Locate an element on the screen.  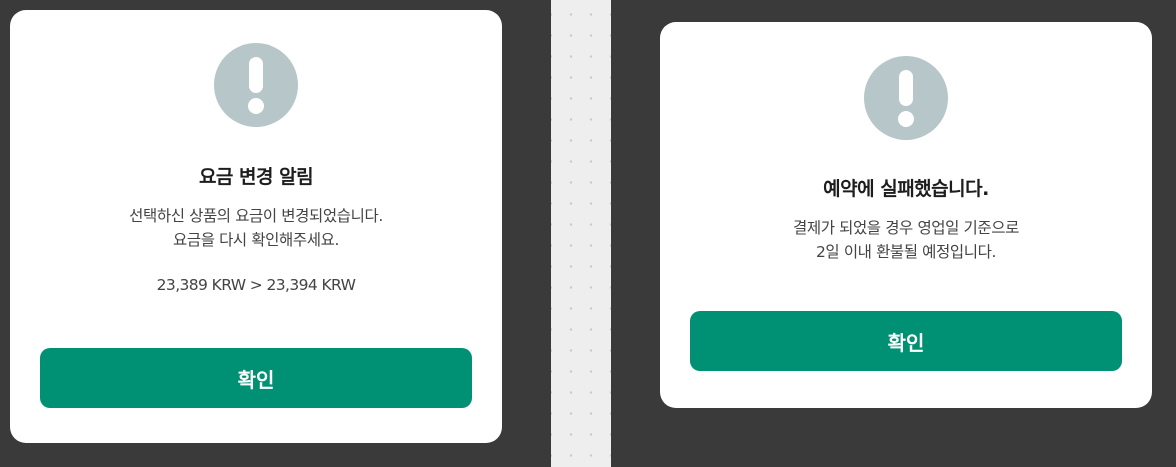
dialog-message: 결제가 되었을 경우 영업일 기준으로 2일 이내 환불될 예정입니다. is located at coordinates (906, 240).